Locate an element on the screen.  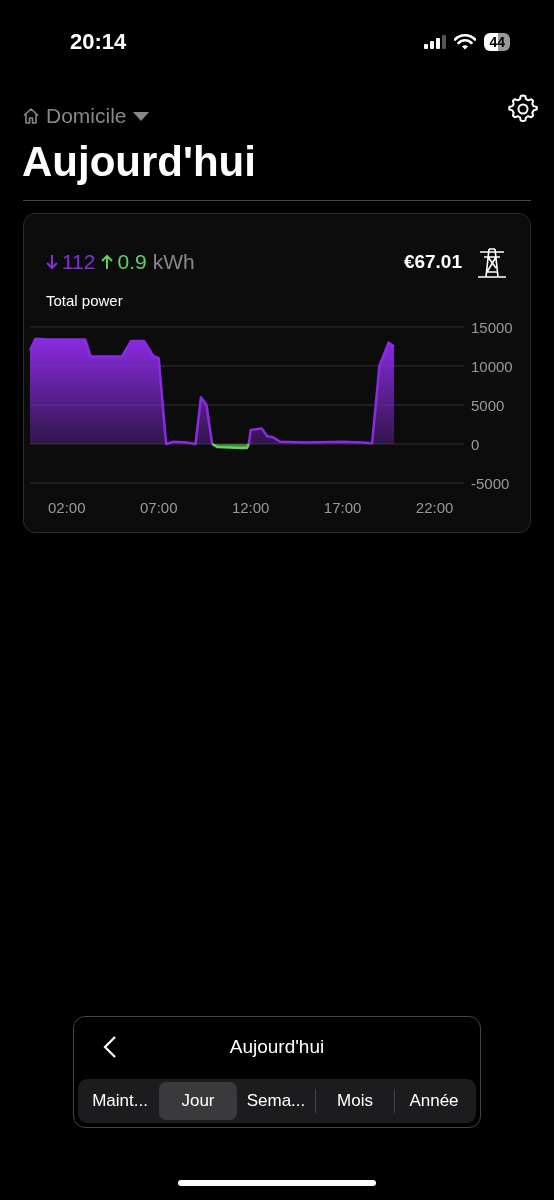
y-axis-label: 0 is located at coordinates (475, 444).